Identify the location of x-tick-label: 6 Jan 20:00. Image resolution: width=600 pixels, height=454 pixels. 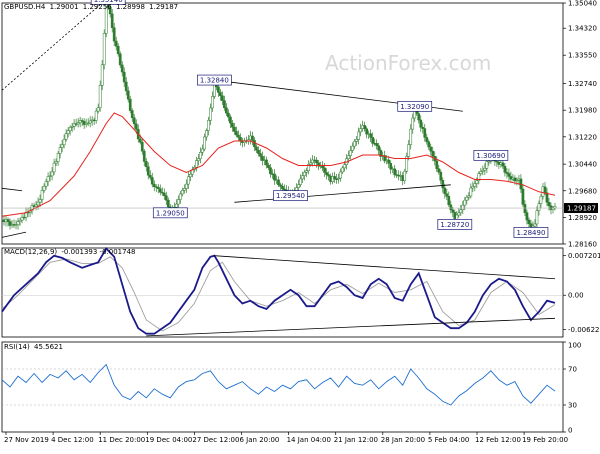
(260, 440).